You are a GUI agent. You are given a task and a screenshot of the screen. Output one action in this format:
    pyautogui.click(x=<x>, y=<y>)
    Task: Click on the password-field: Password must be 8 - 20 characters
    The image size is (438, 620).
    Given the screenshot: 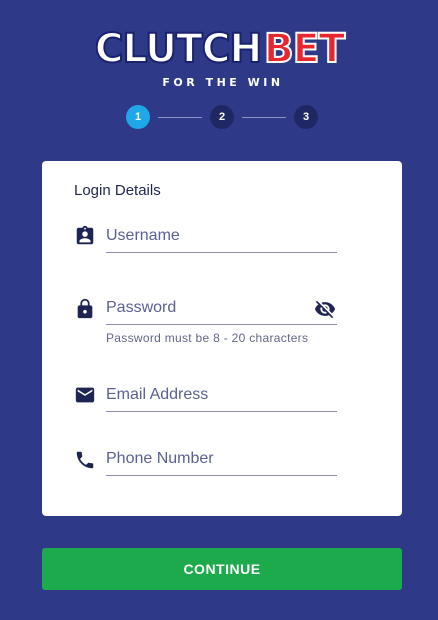 What is the action you would take?
    pyautogui.click(x=205, y=320)
    